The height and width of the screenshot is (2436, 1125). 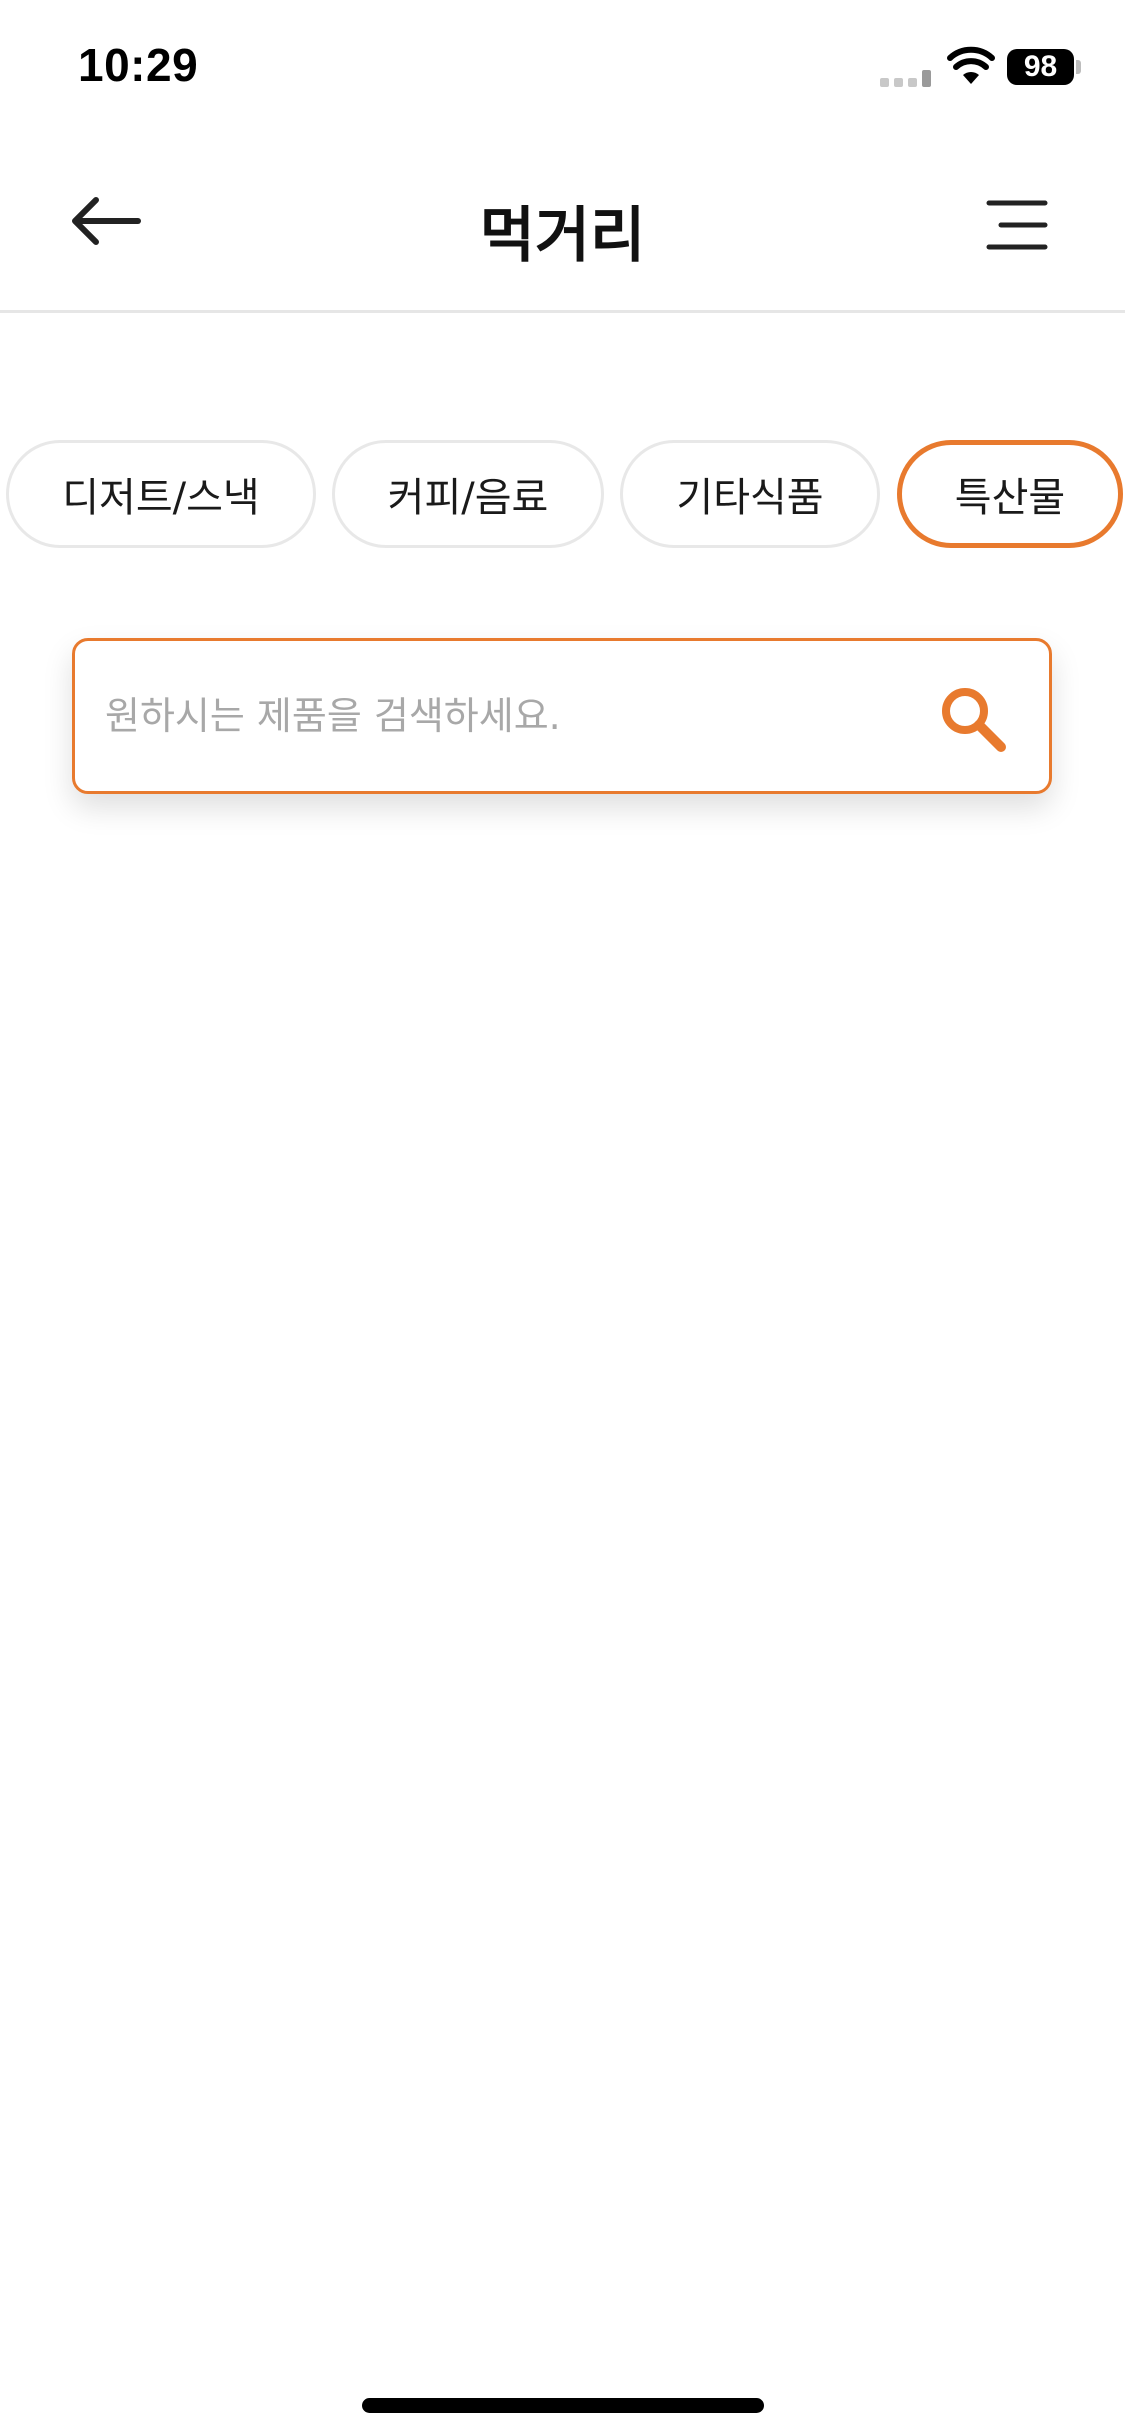 I want to click on header: 먹거리, so click(x=562, y=224).